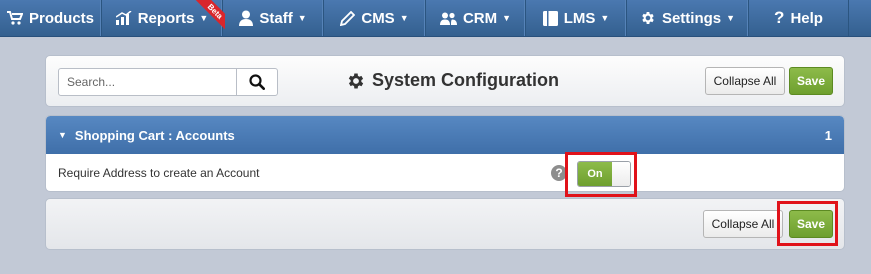 The height and width of the screenshot is (274, 871). What do you see at coordinates (579, 18) in the screenshot?
I see `nav-label: LMS` at bounding box center [579, 18].